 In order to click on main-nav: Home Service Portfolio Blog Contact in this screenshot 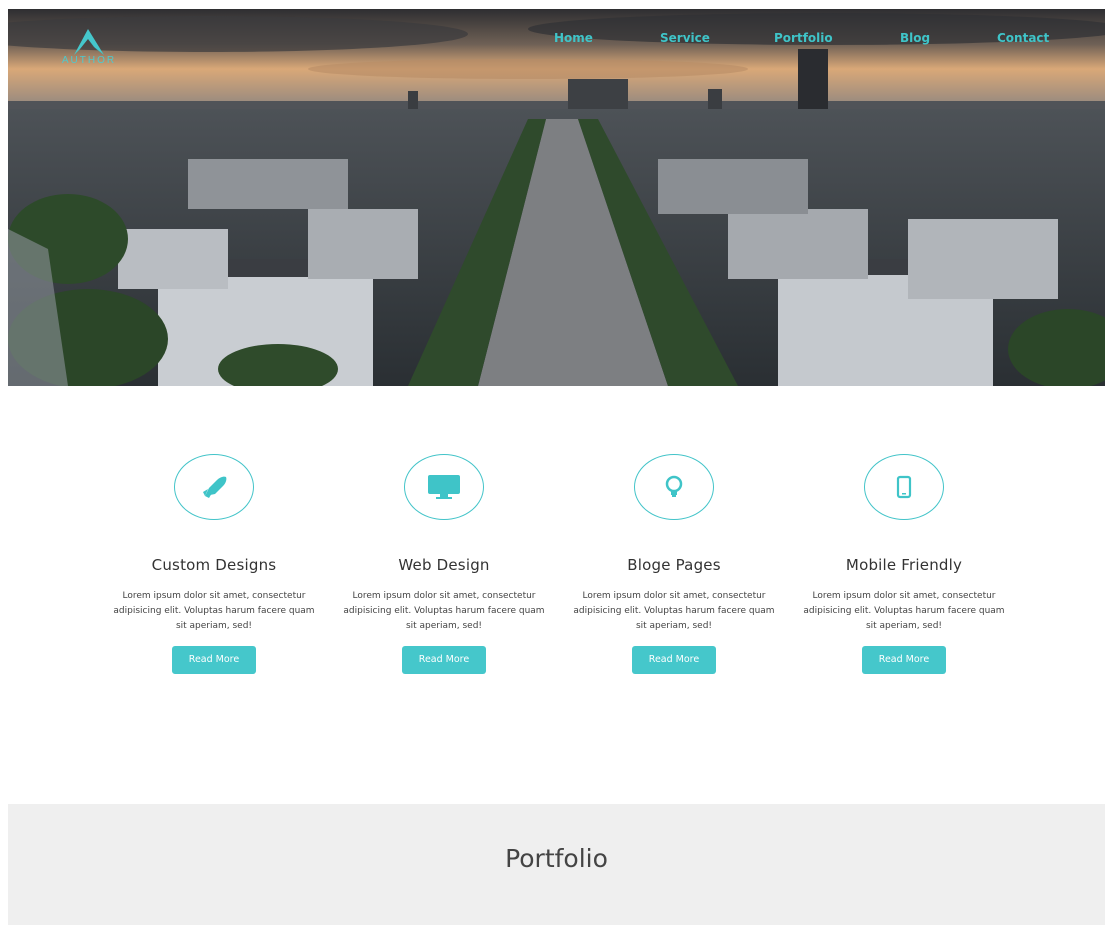, I will do `click(808, 41)`.